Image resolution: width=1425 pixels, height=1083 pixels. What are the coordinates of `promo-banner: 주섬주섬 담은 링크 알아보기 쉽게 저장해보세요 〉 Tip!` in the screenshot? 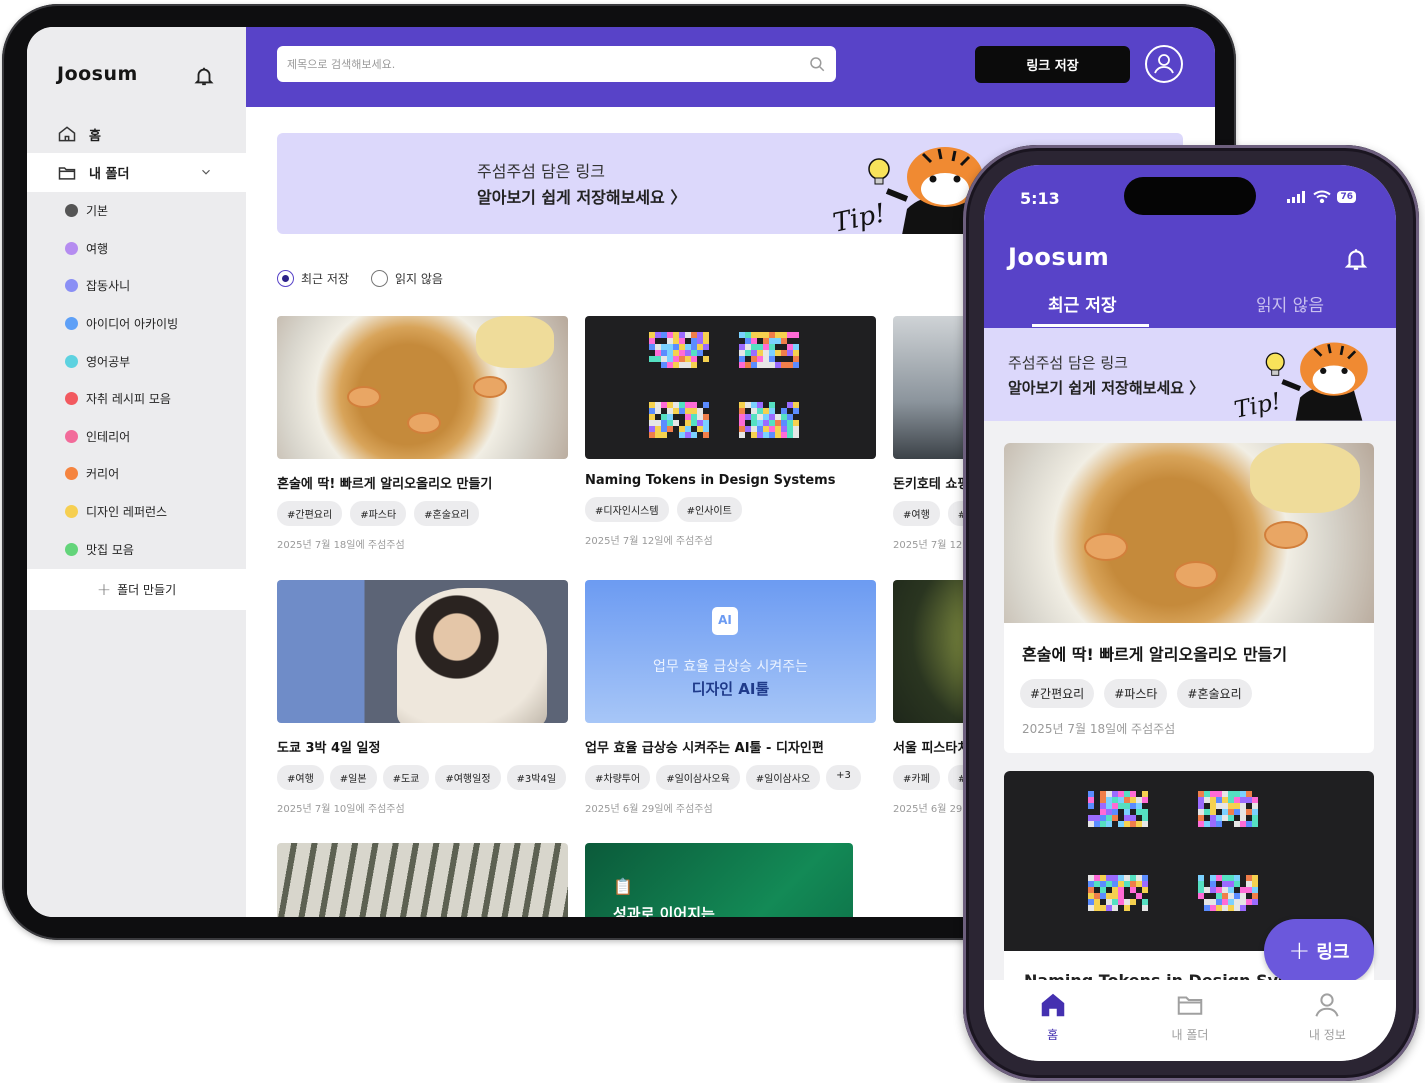 It's located at (1190, 374).